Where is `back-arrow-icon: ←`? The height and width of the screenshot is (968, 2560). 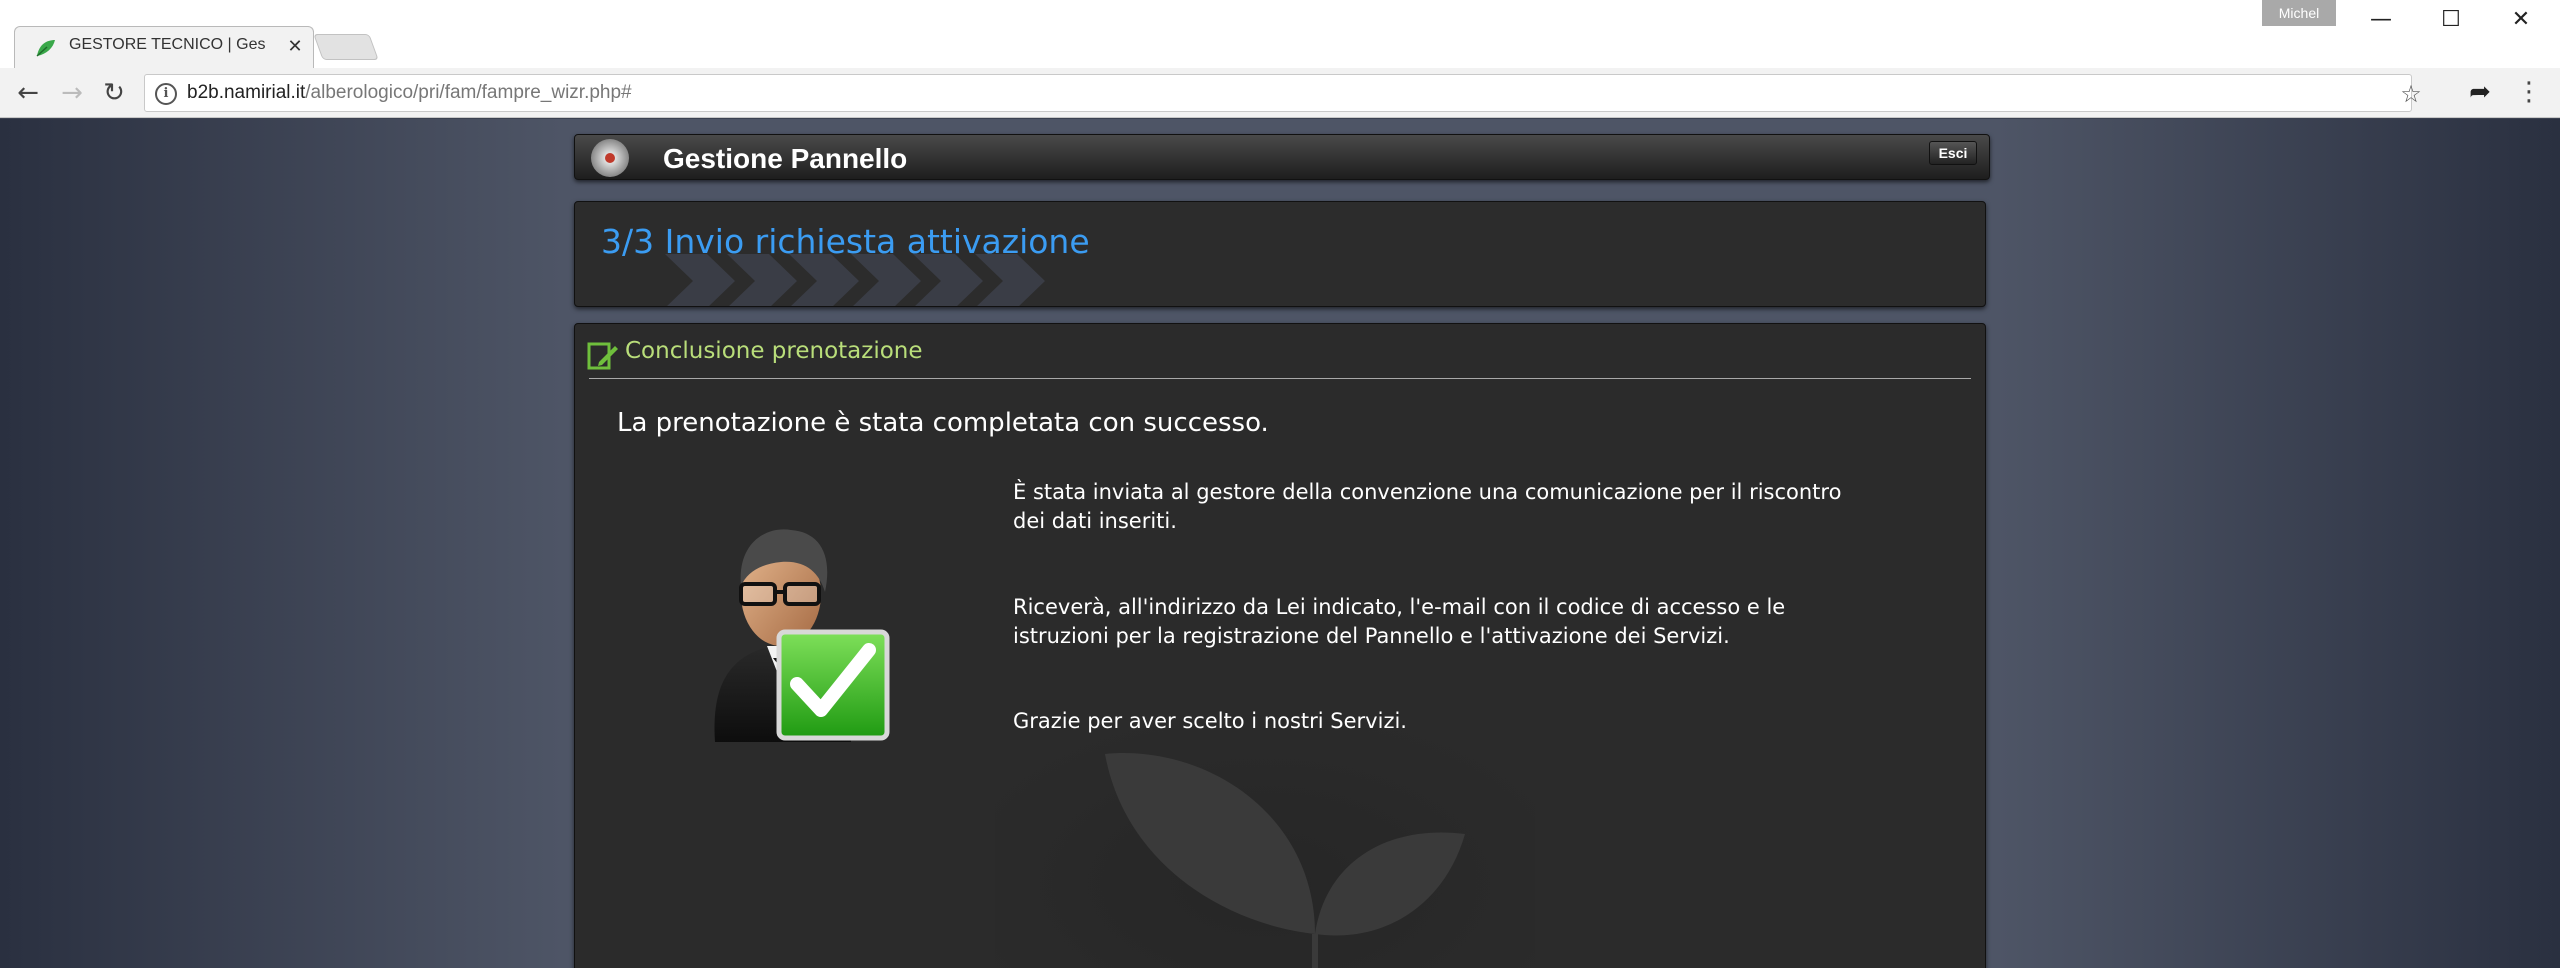
back-arrow-icon: ← is located at coordinates (28, 94).